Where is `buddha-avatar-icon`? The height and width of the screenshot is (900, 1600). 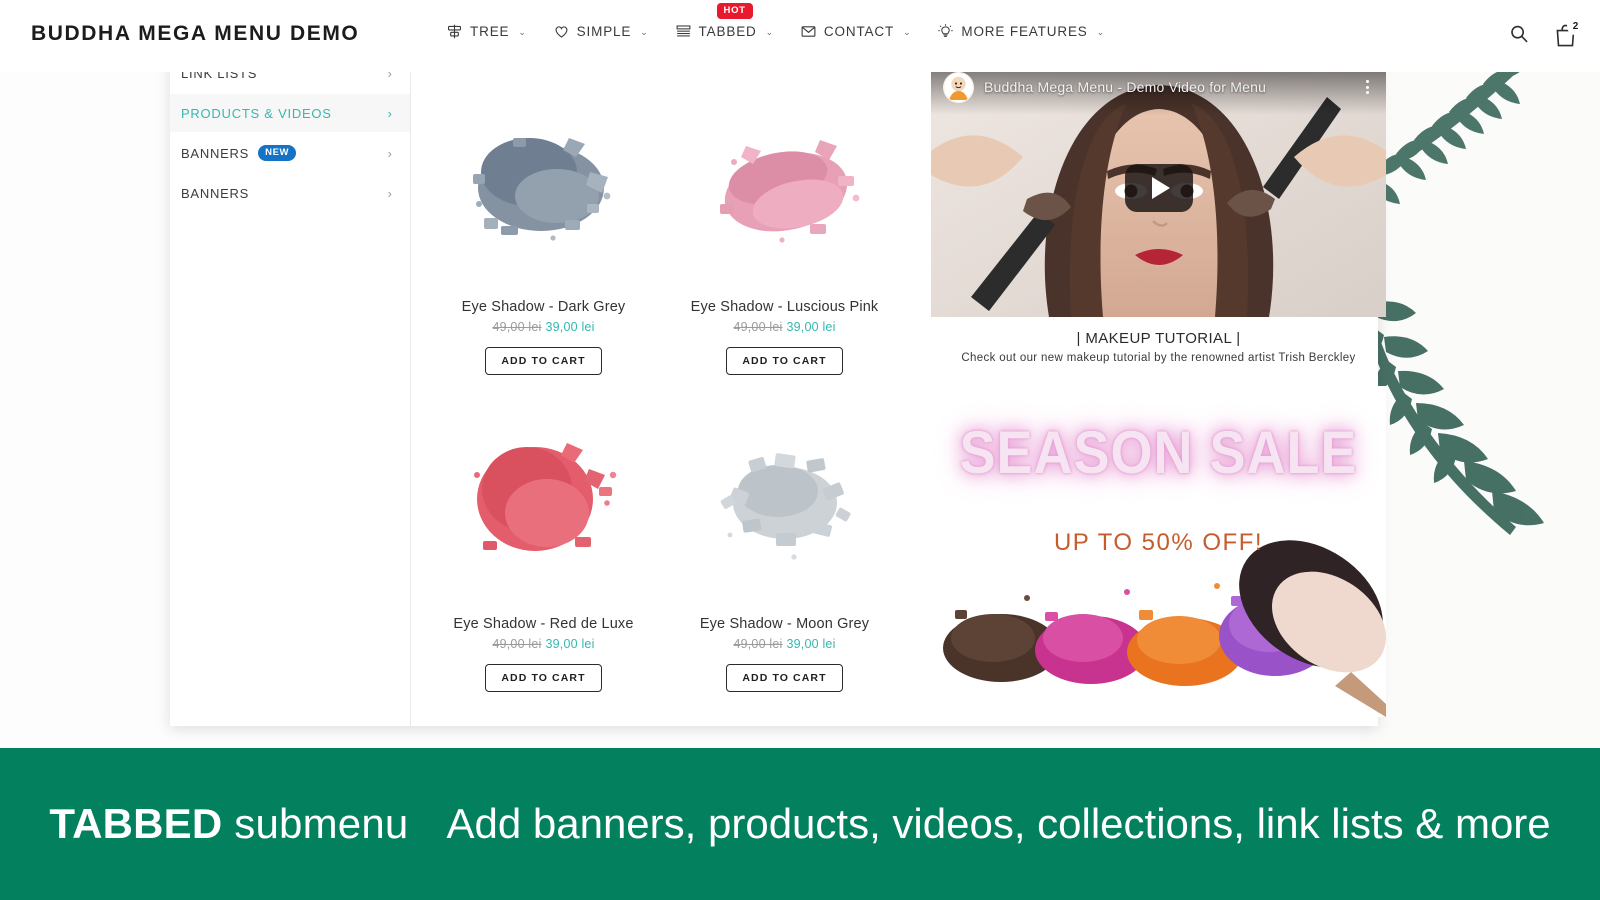 buddha-avatar-icon is located at coordinates (958, 87).